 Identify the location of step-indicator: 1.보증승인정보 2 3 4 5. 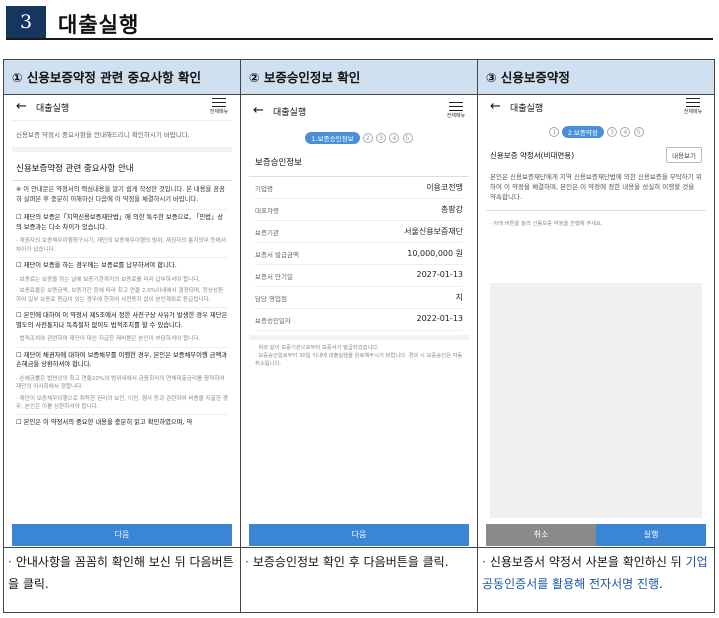
(359, 138).